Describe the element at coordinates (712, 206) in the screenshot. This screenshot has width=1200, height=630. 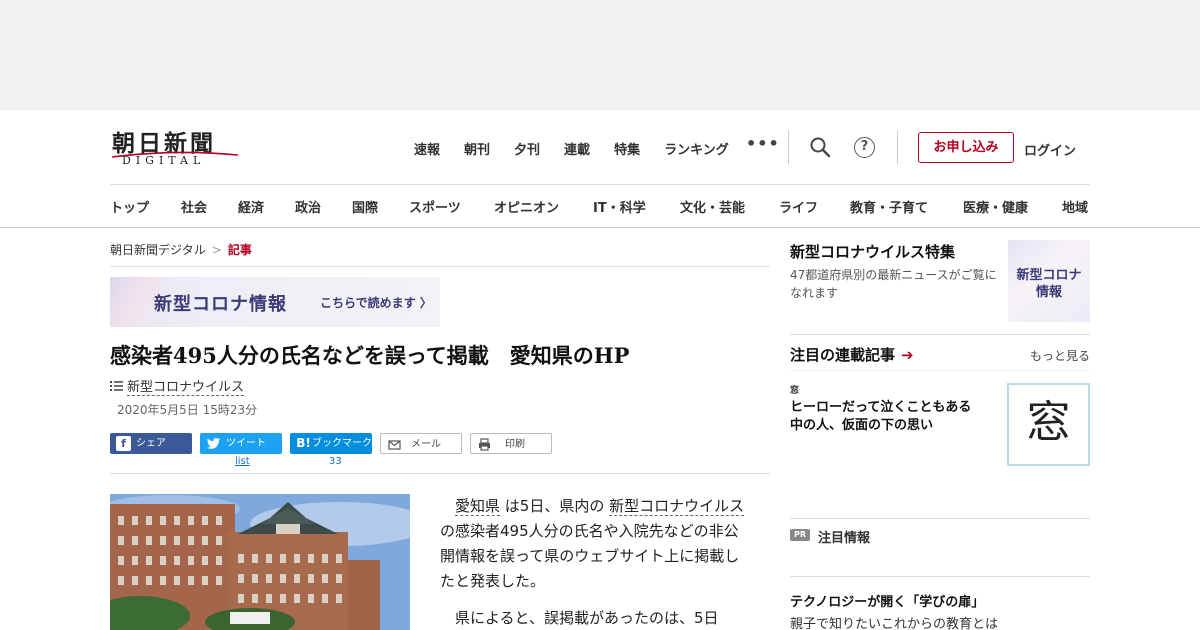
I see `category-nav-item: 文化・芸能` at that location.